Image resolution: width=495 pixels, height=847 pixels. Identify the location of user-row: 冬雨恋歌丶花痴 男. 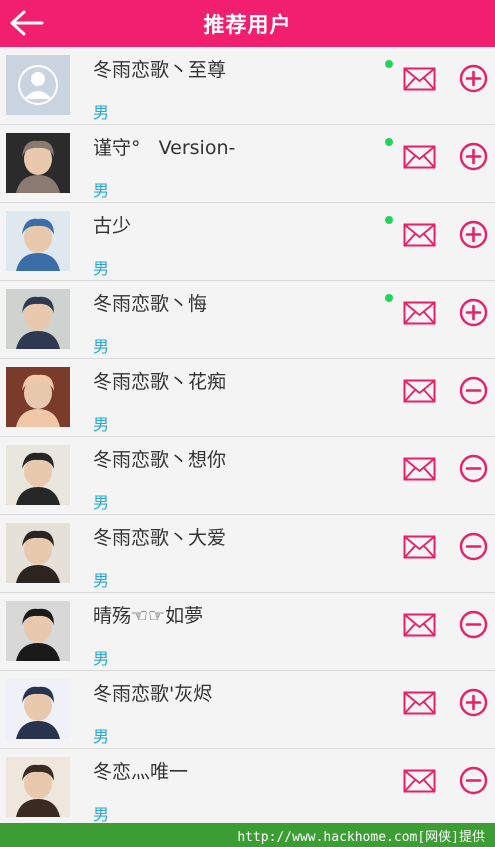
(247, 398).